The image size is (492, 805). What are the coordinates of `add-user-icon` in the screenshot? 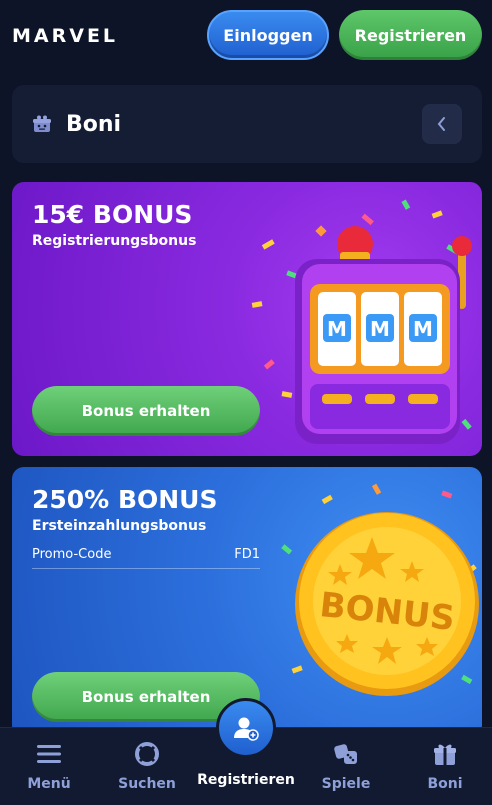 It's located at (246, 729).